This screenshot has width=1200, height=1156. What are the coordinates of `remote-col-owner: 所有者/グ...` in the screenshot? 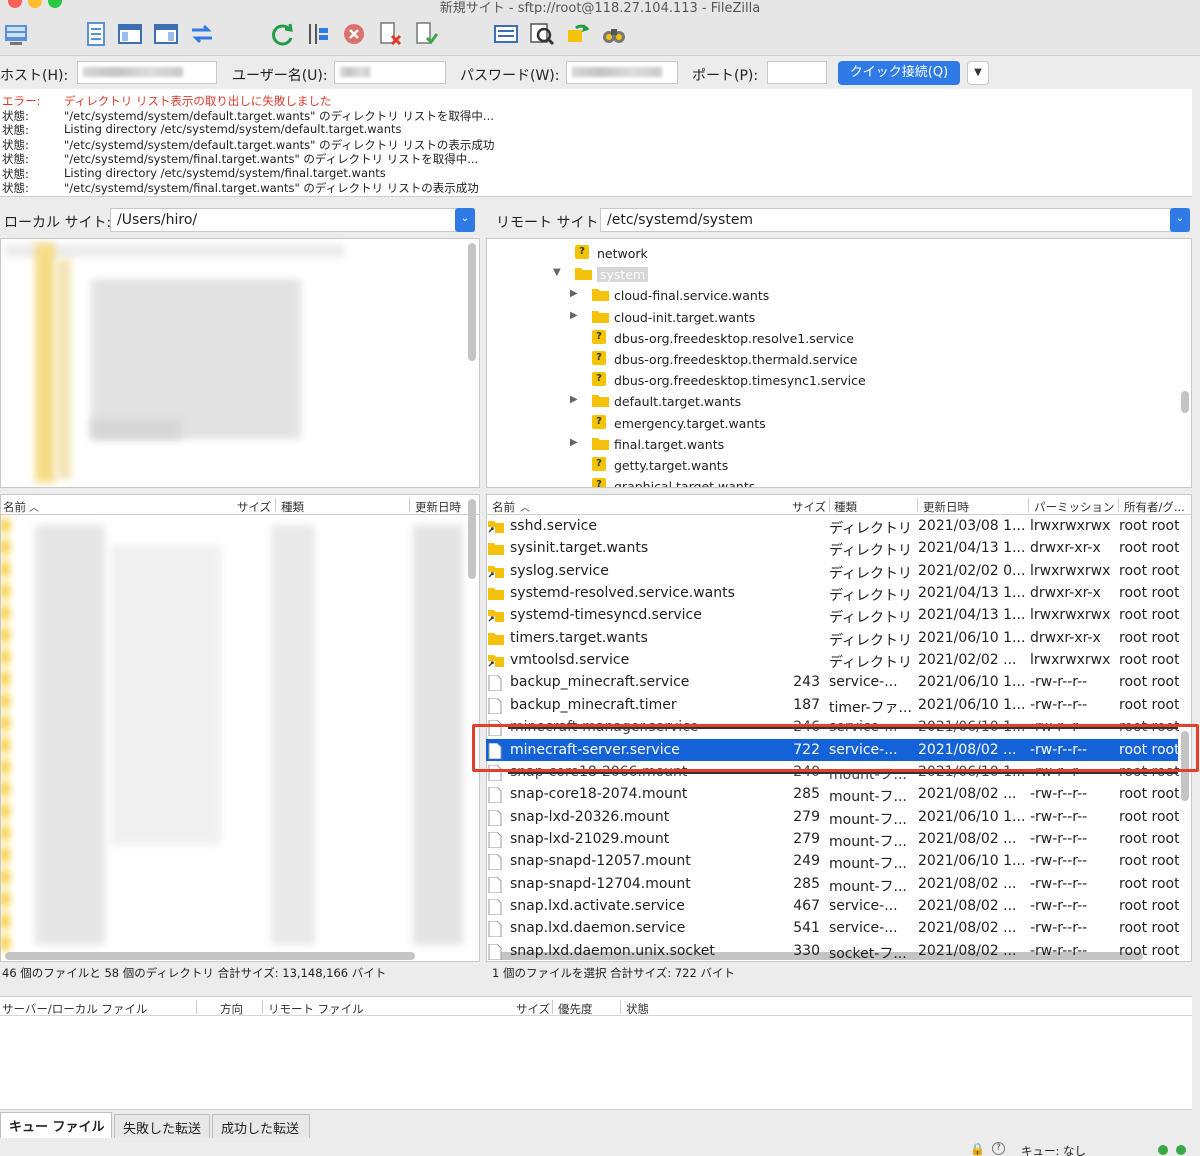 It's located at (1154, 507).